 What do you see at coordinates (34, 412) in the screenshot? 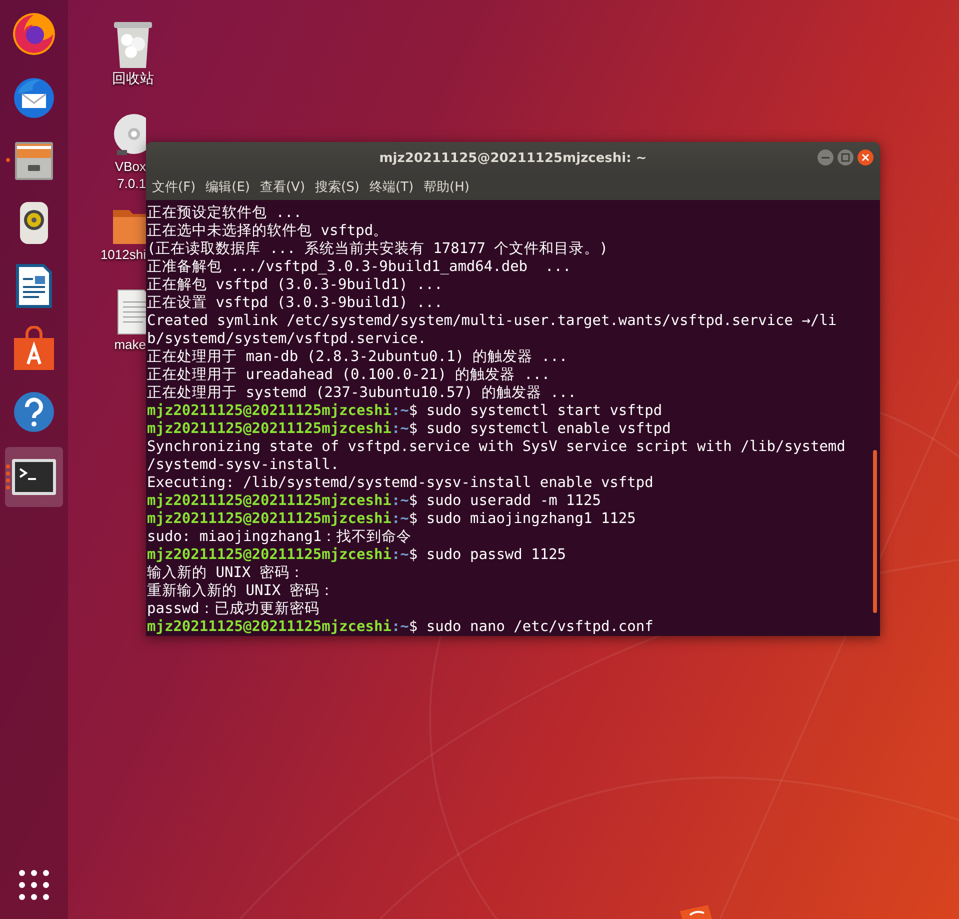
I see `help-icon` at bounding box center [34, 412].